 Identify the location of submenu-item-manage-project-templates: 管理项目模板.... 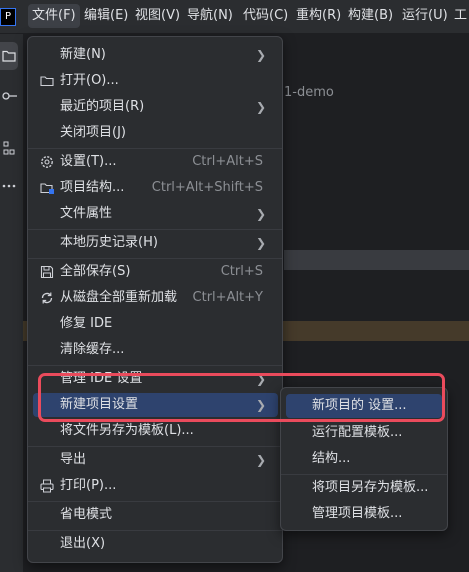
(364, 514).